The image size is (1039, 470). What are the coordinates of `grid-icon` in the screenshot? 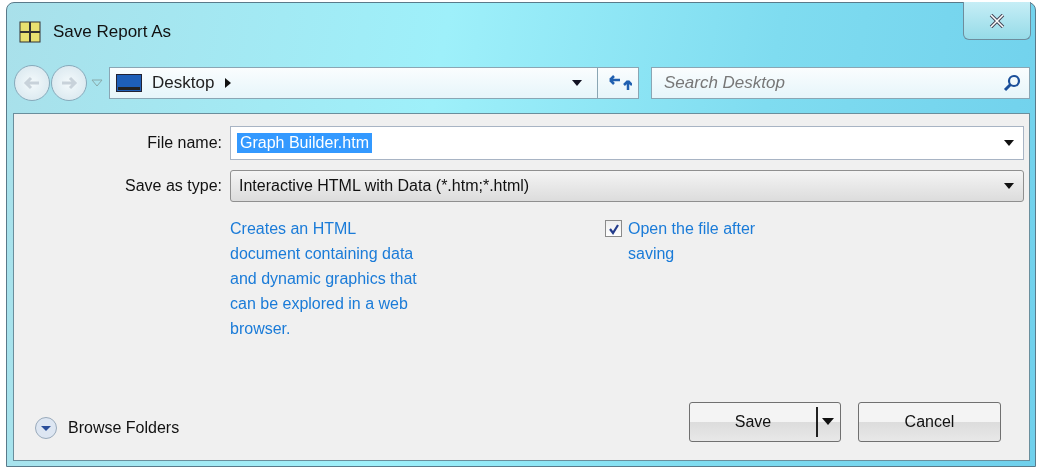 It's located at (30, 32).